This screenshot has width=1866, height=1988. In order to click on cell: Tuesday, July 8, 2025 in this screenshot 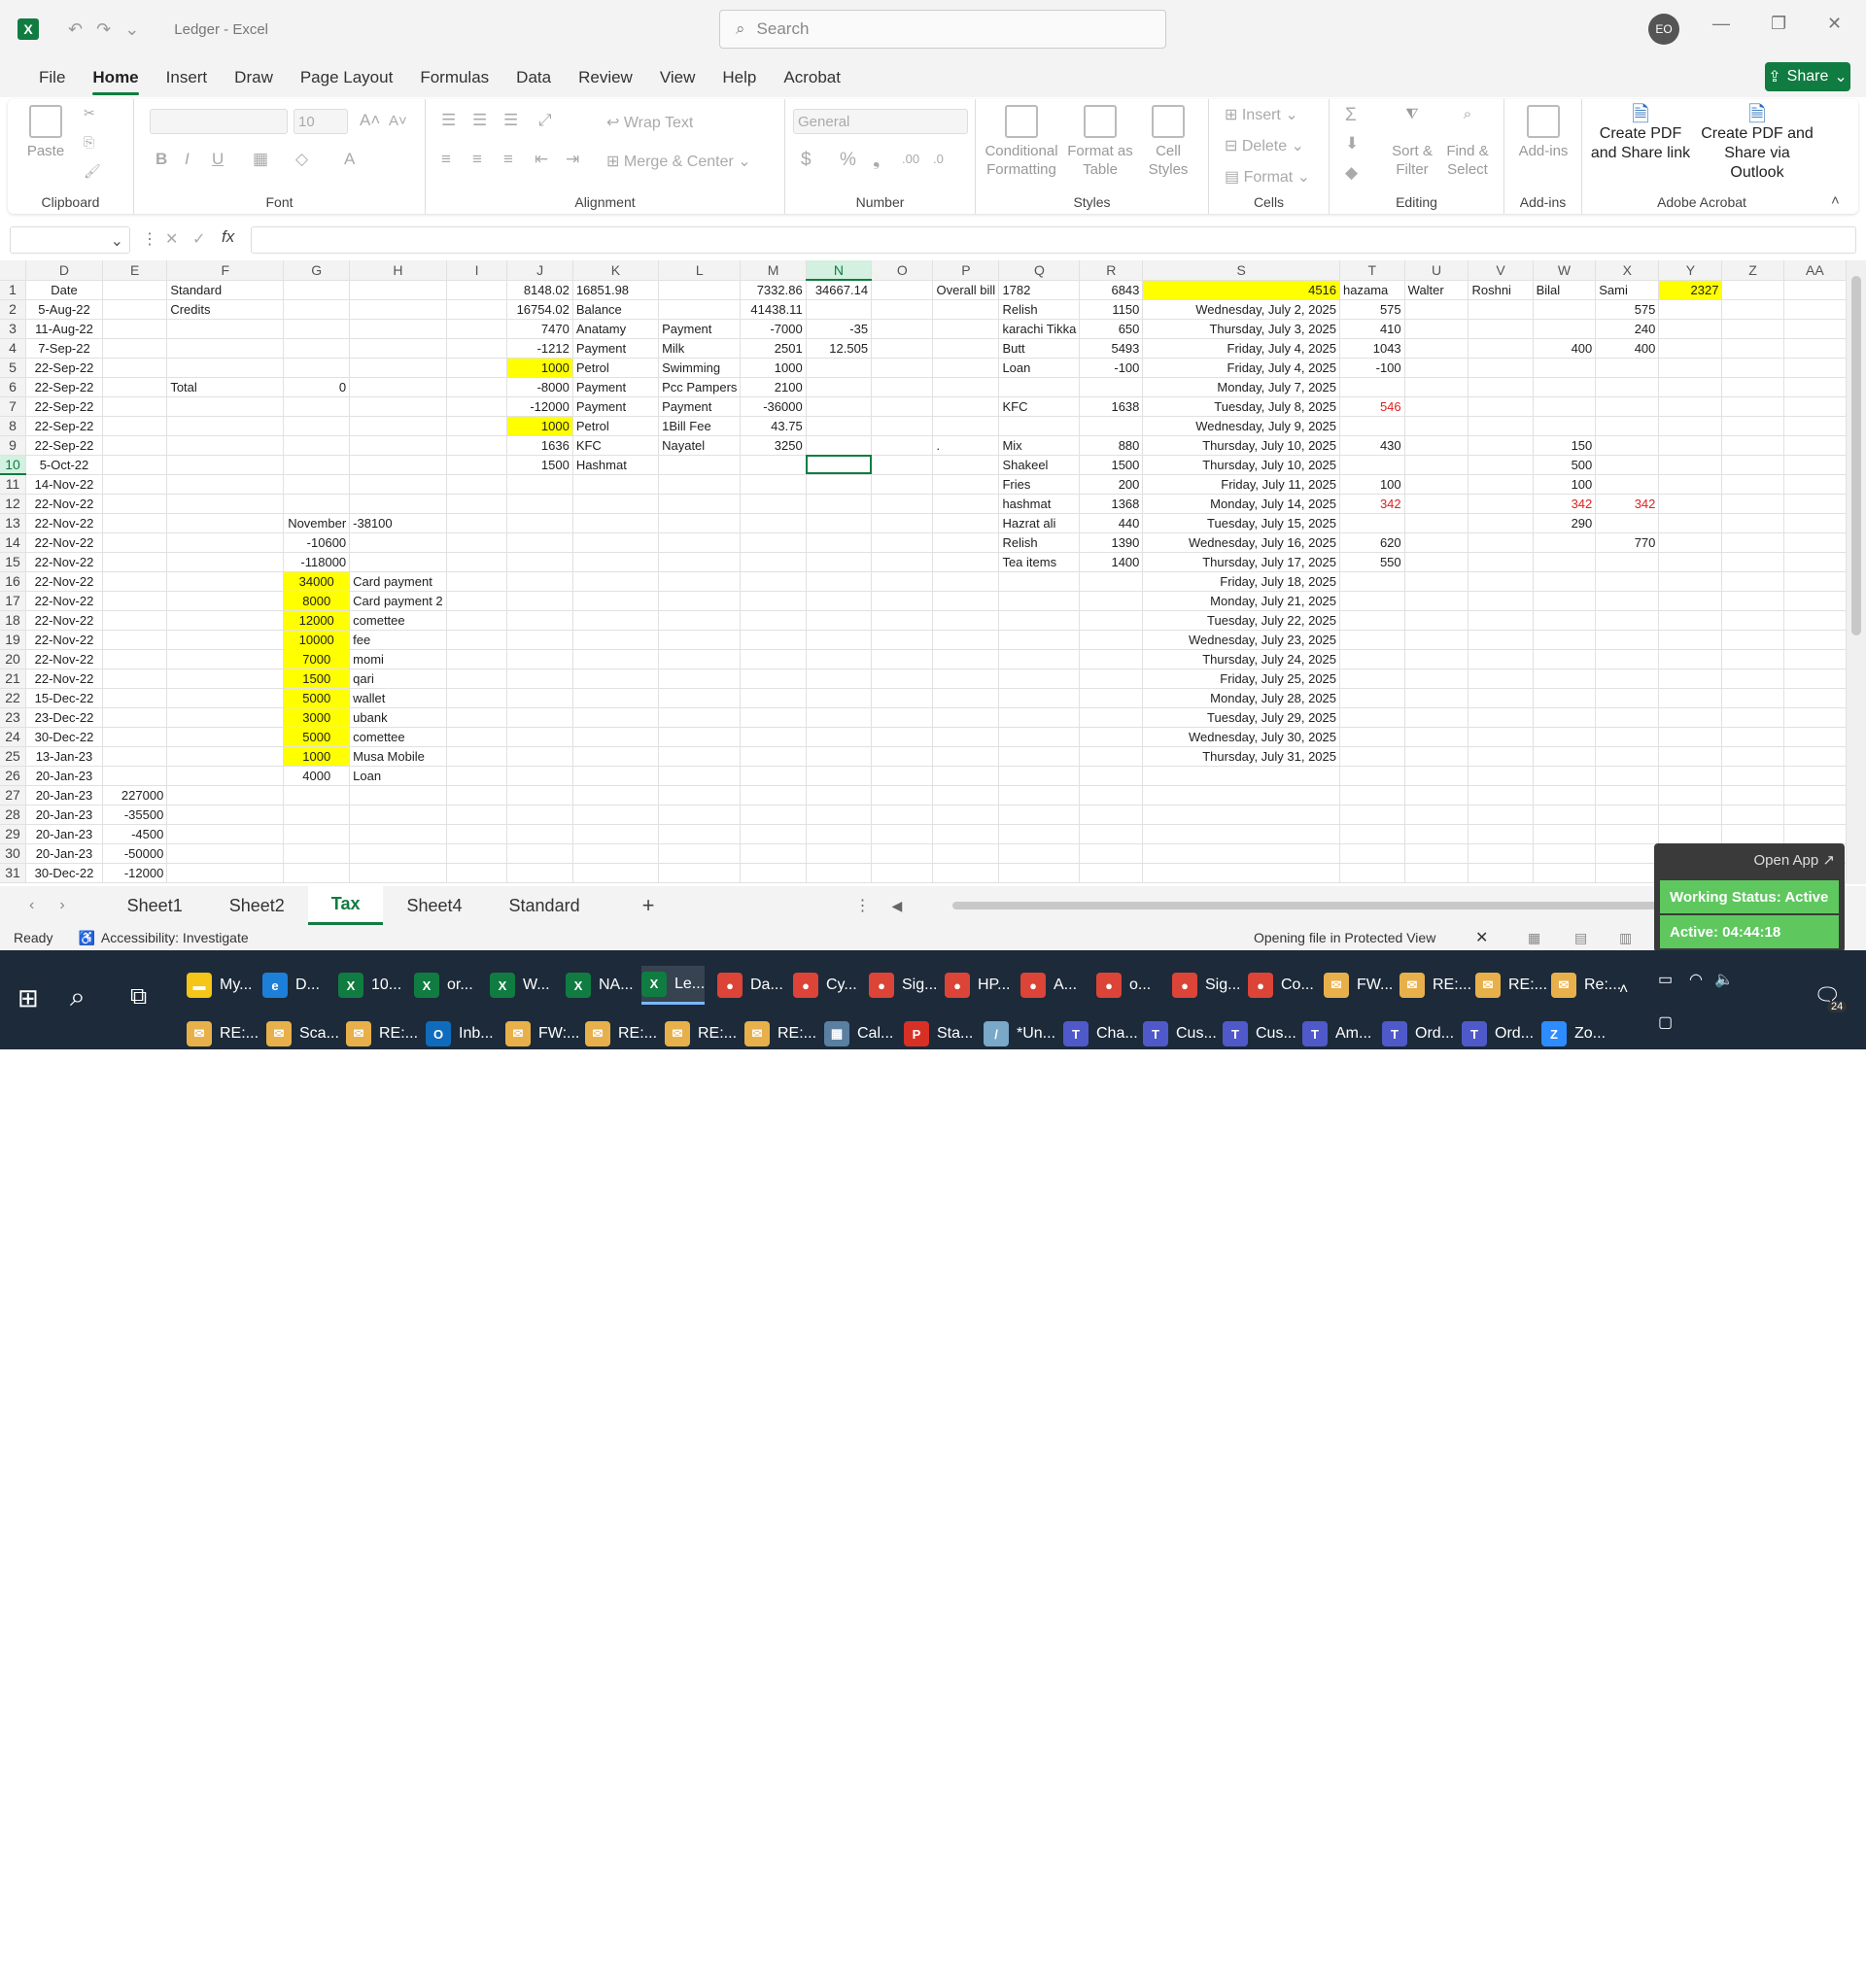, I will do `click(1241, 406)`.